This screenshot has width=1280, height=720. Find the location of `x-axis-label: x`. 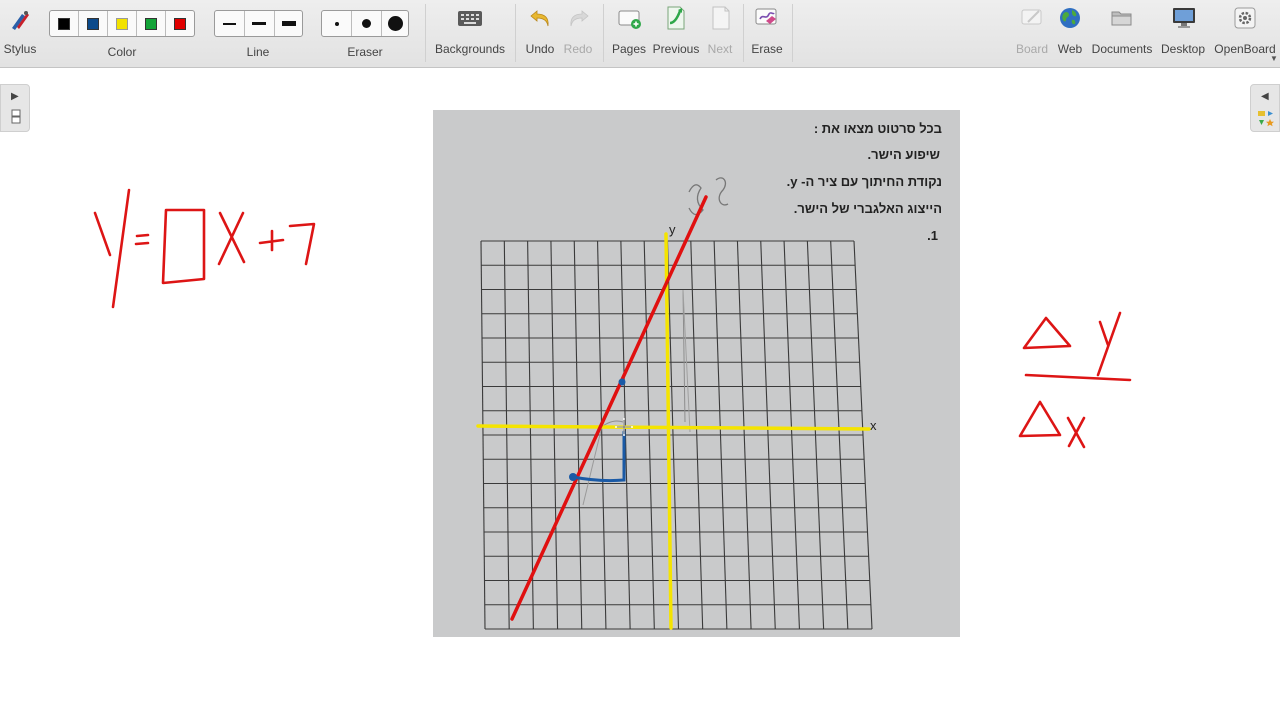

x-axis-label: x is located at coordinates (873, 425).